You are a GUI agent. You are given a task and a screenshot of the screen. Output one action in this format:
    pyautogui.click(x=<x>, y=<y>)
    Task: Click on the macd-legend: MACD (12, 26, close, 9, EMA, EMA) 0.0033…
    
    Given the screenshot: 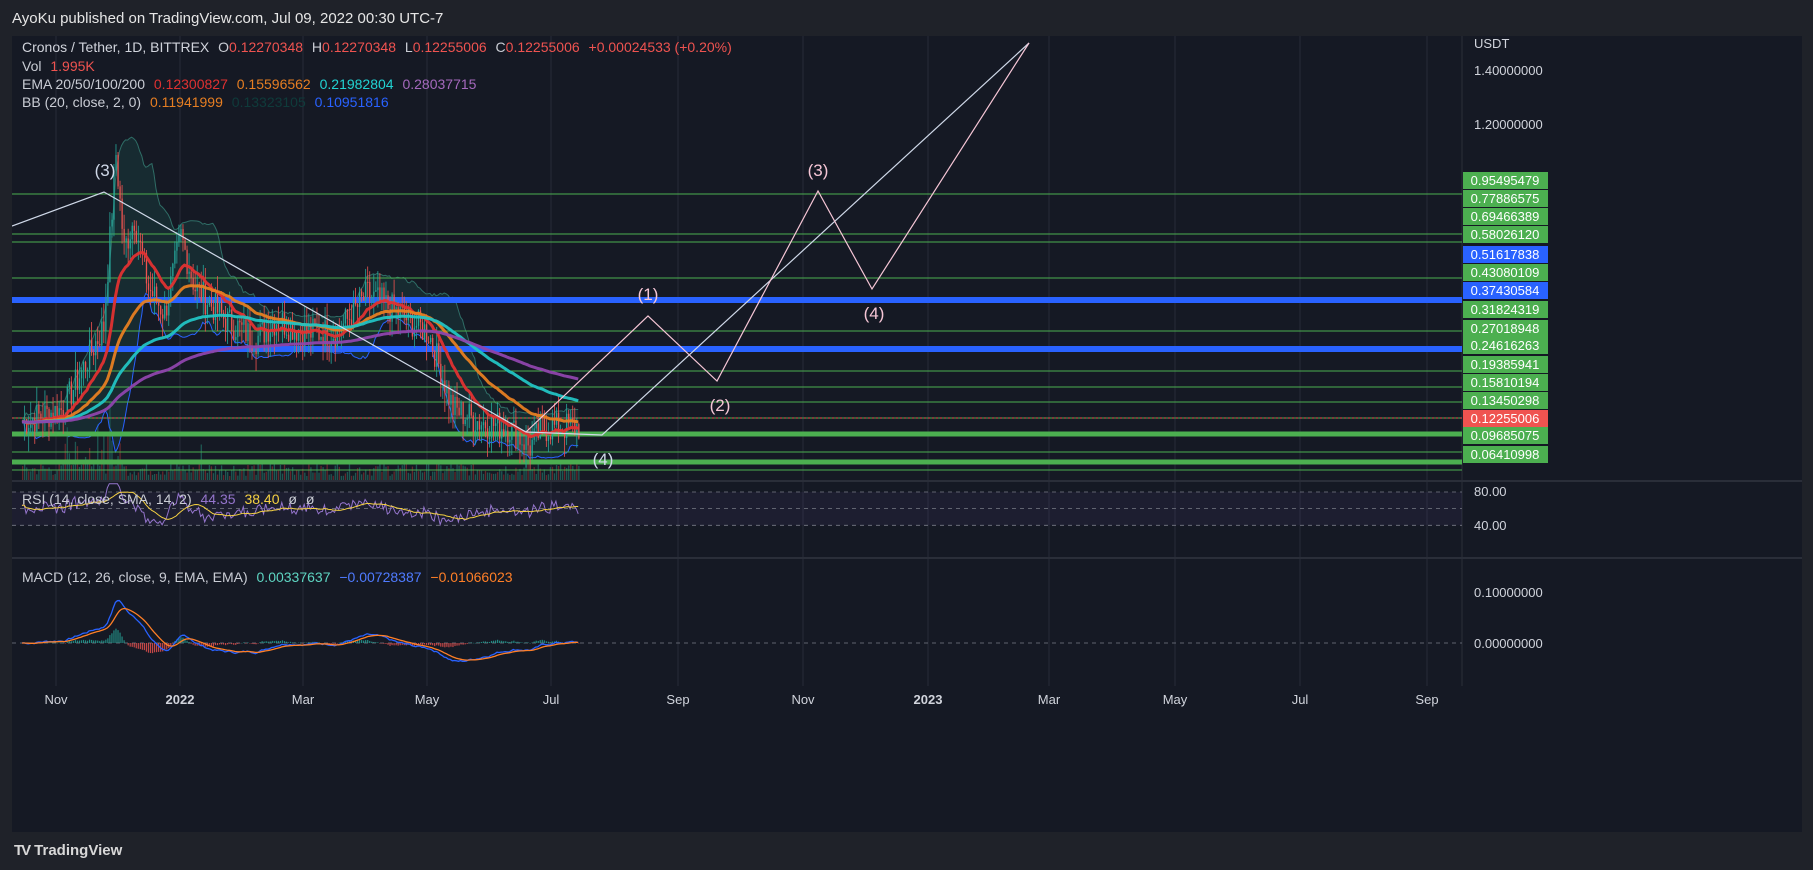 What is the action you would take?
    pyautogui.click(x=270, y=577)
    